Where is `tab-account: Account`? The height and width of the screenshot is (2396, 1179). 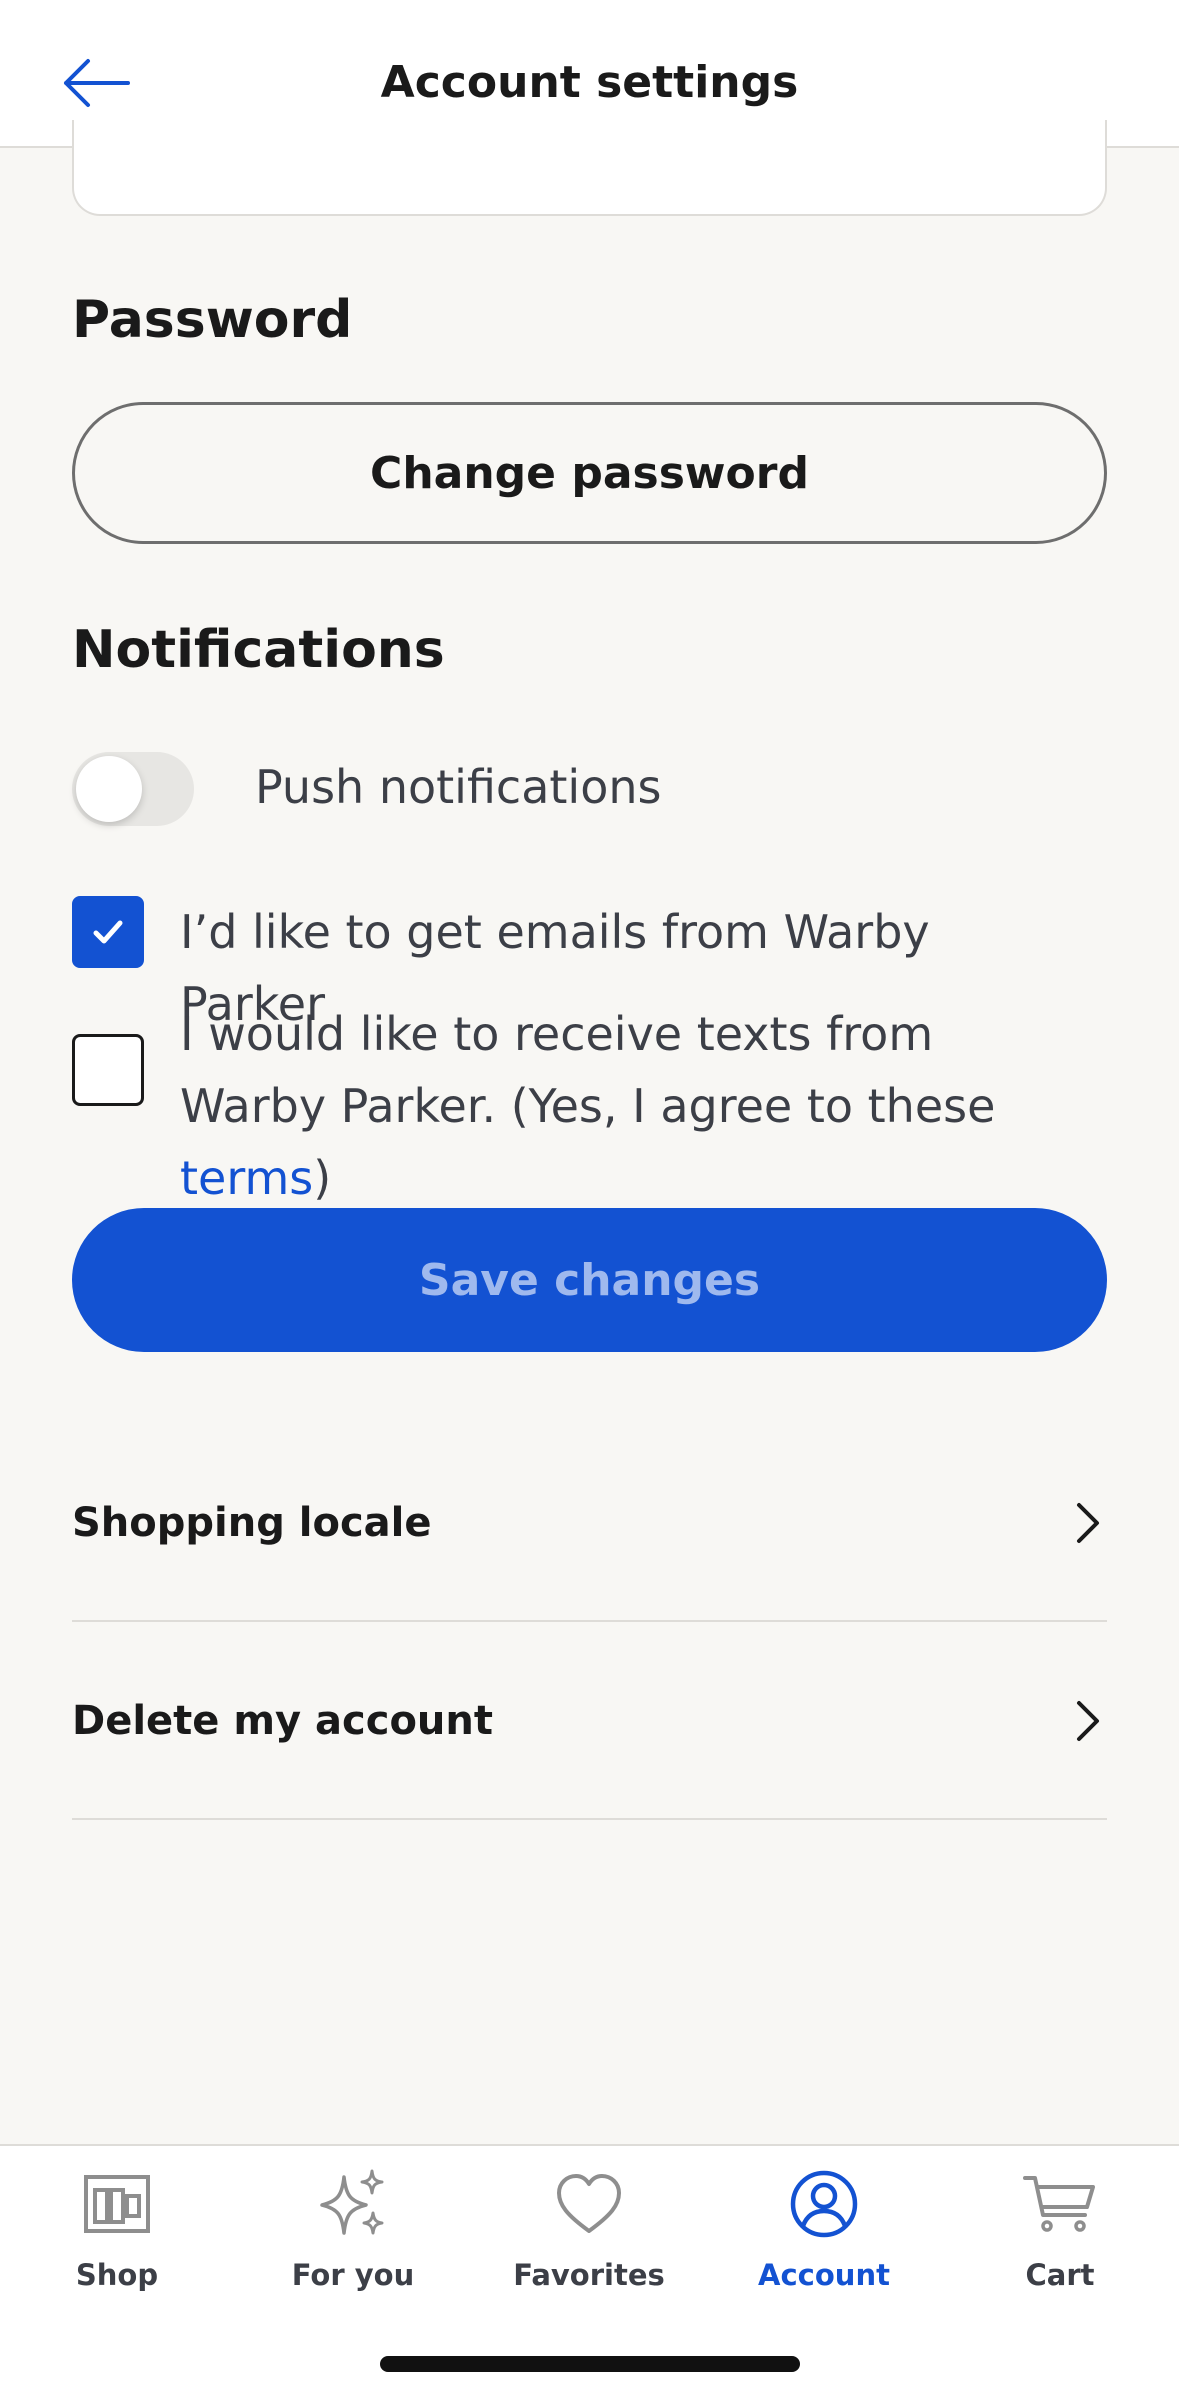
tab-account: Account is located at coordinates (824, 2244).